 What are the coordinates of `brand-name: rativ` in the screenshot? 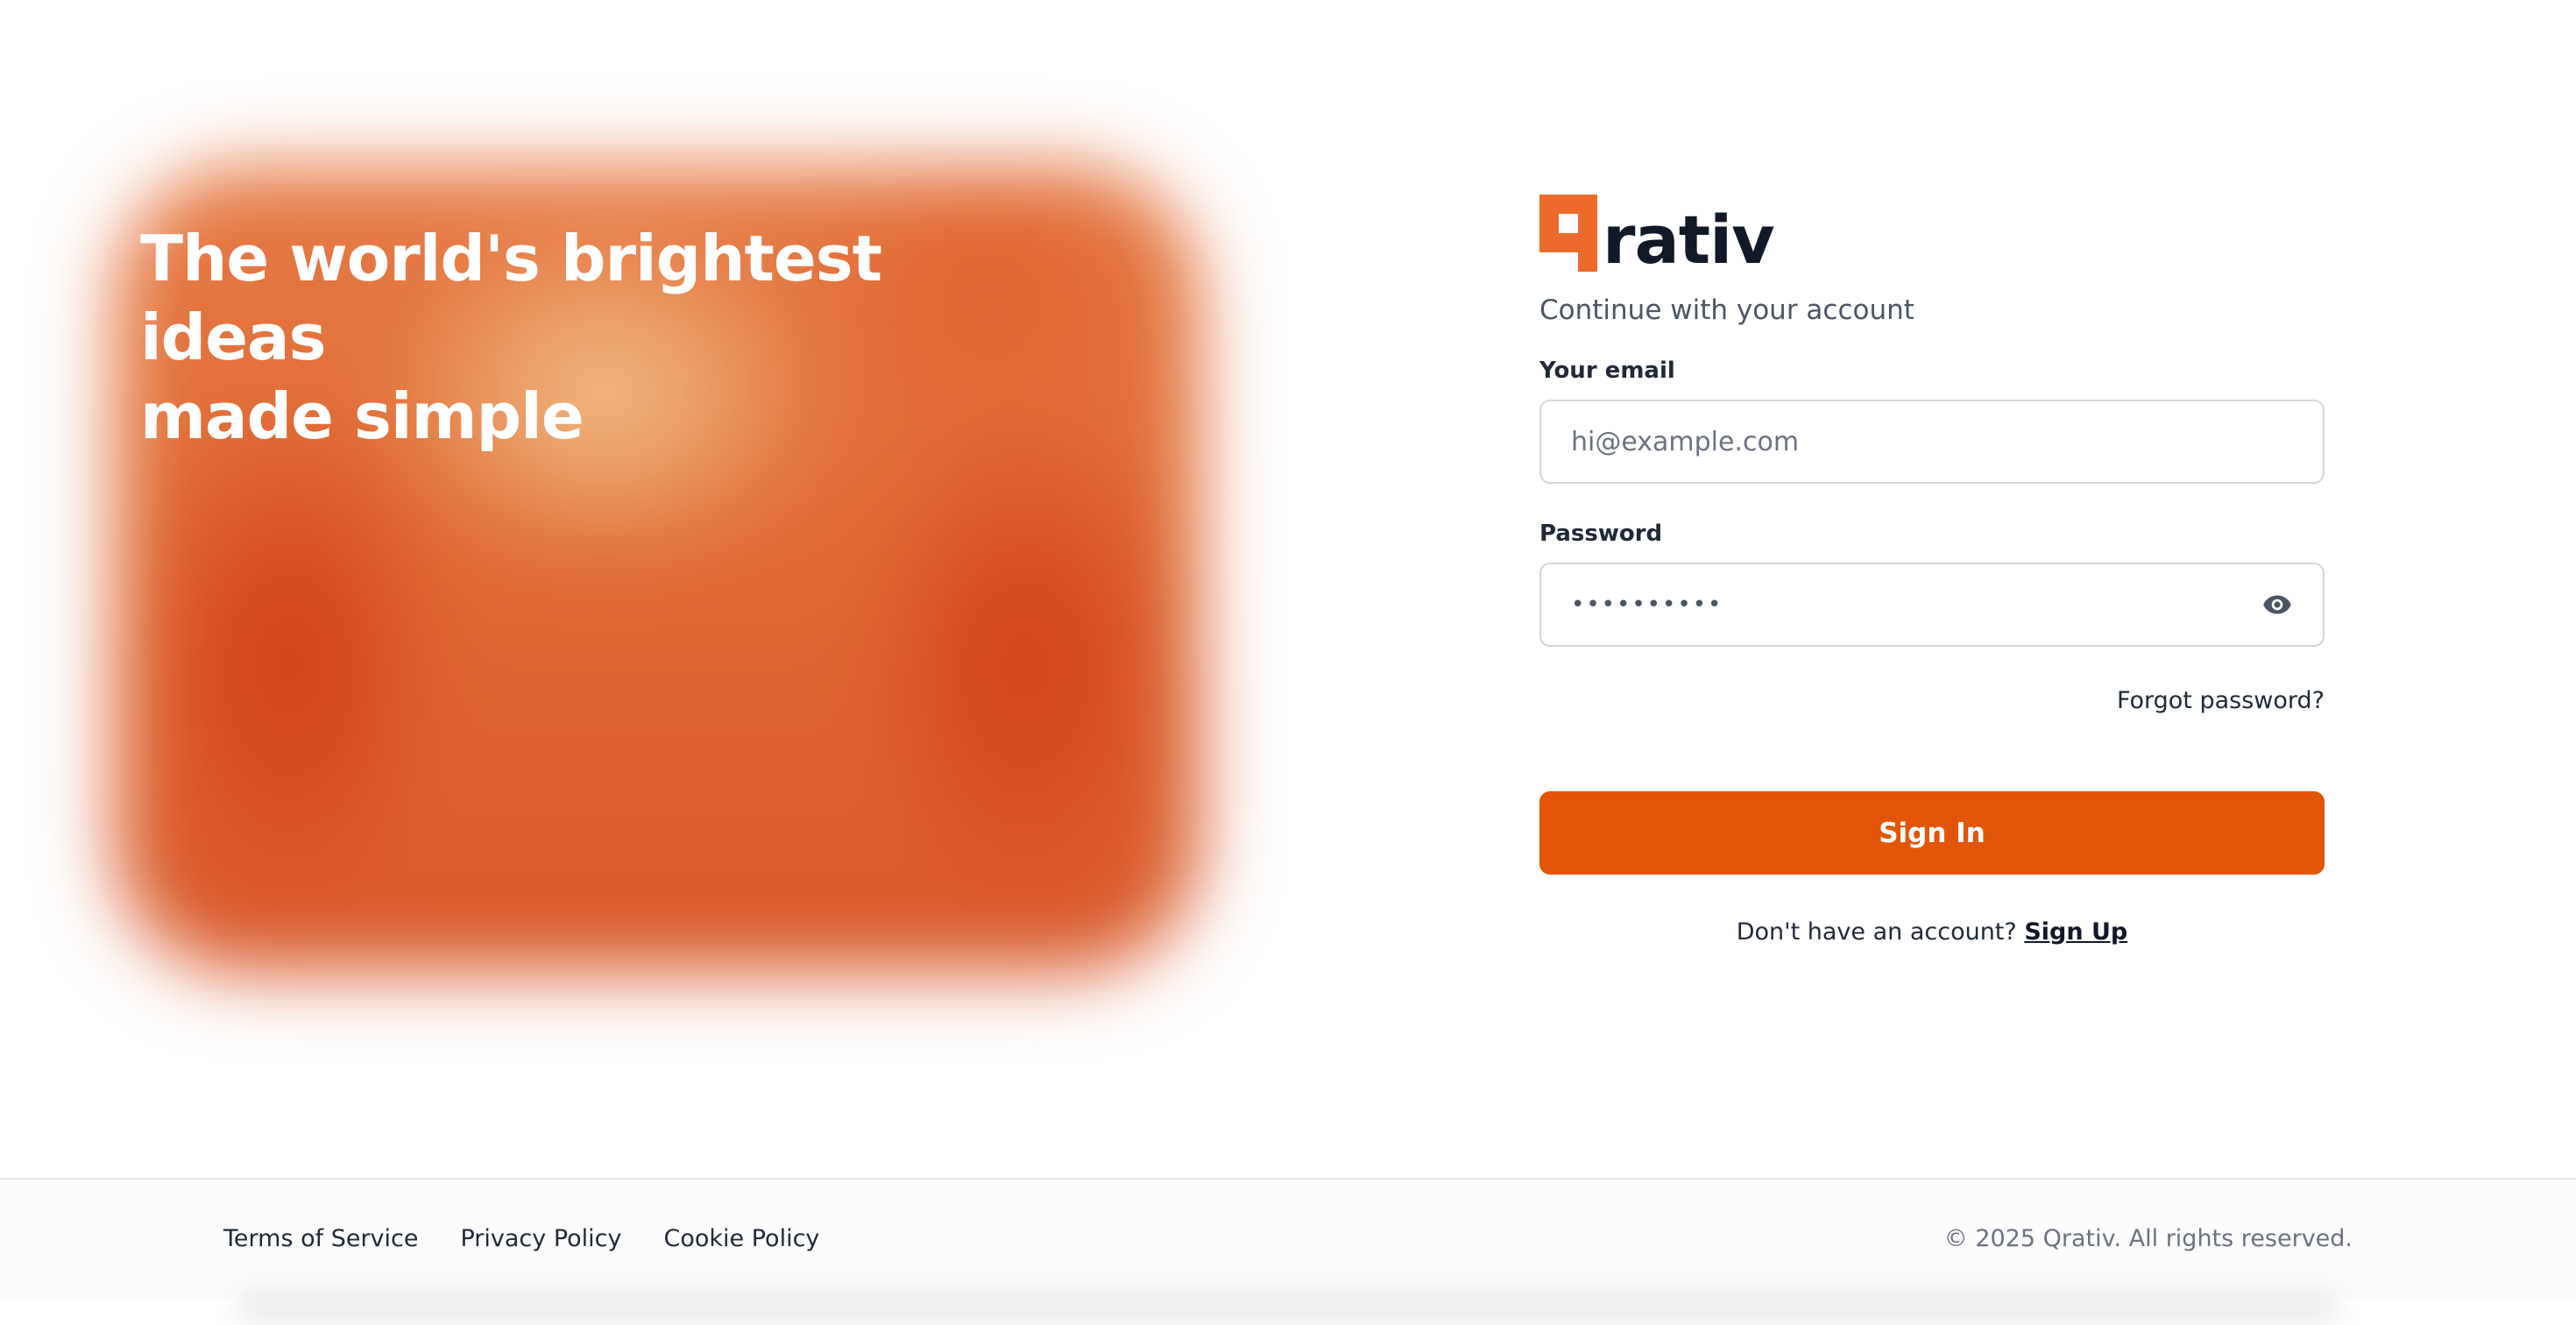 It's located at (1689, 240).